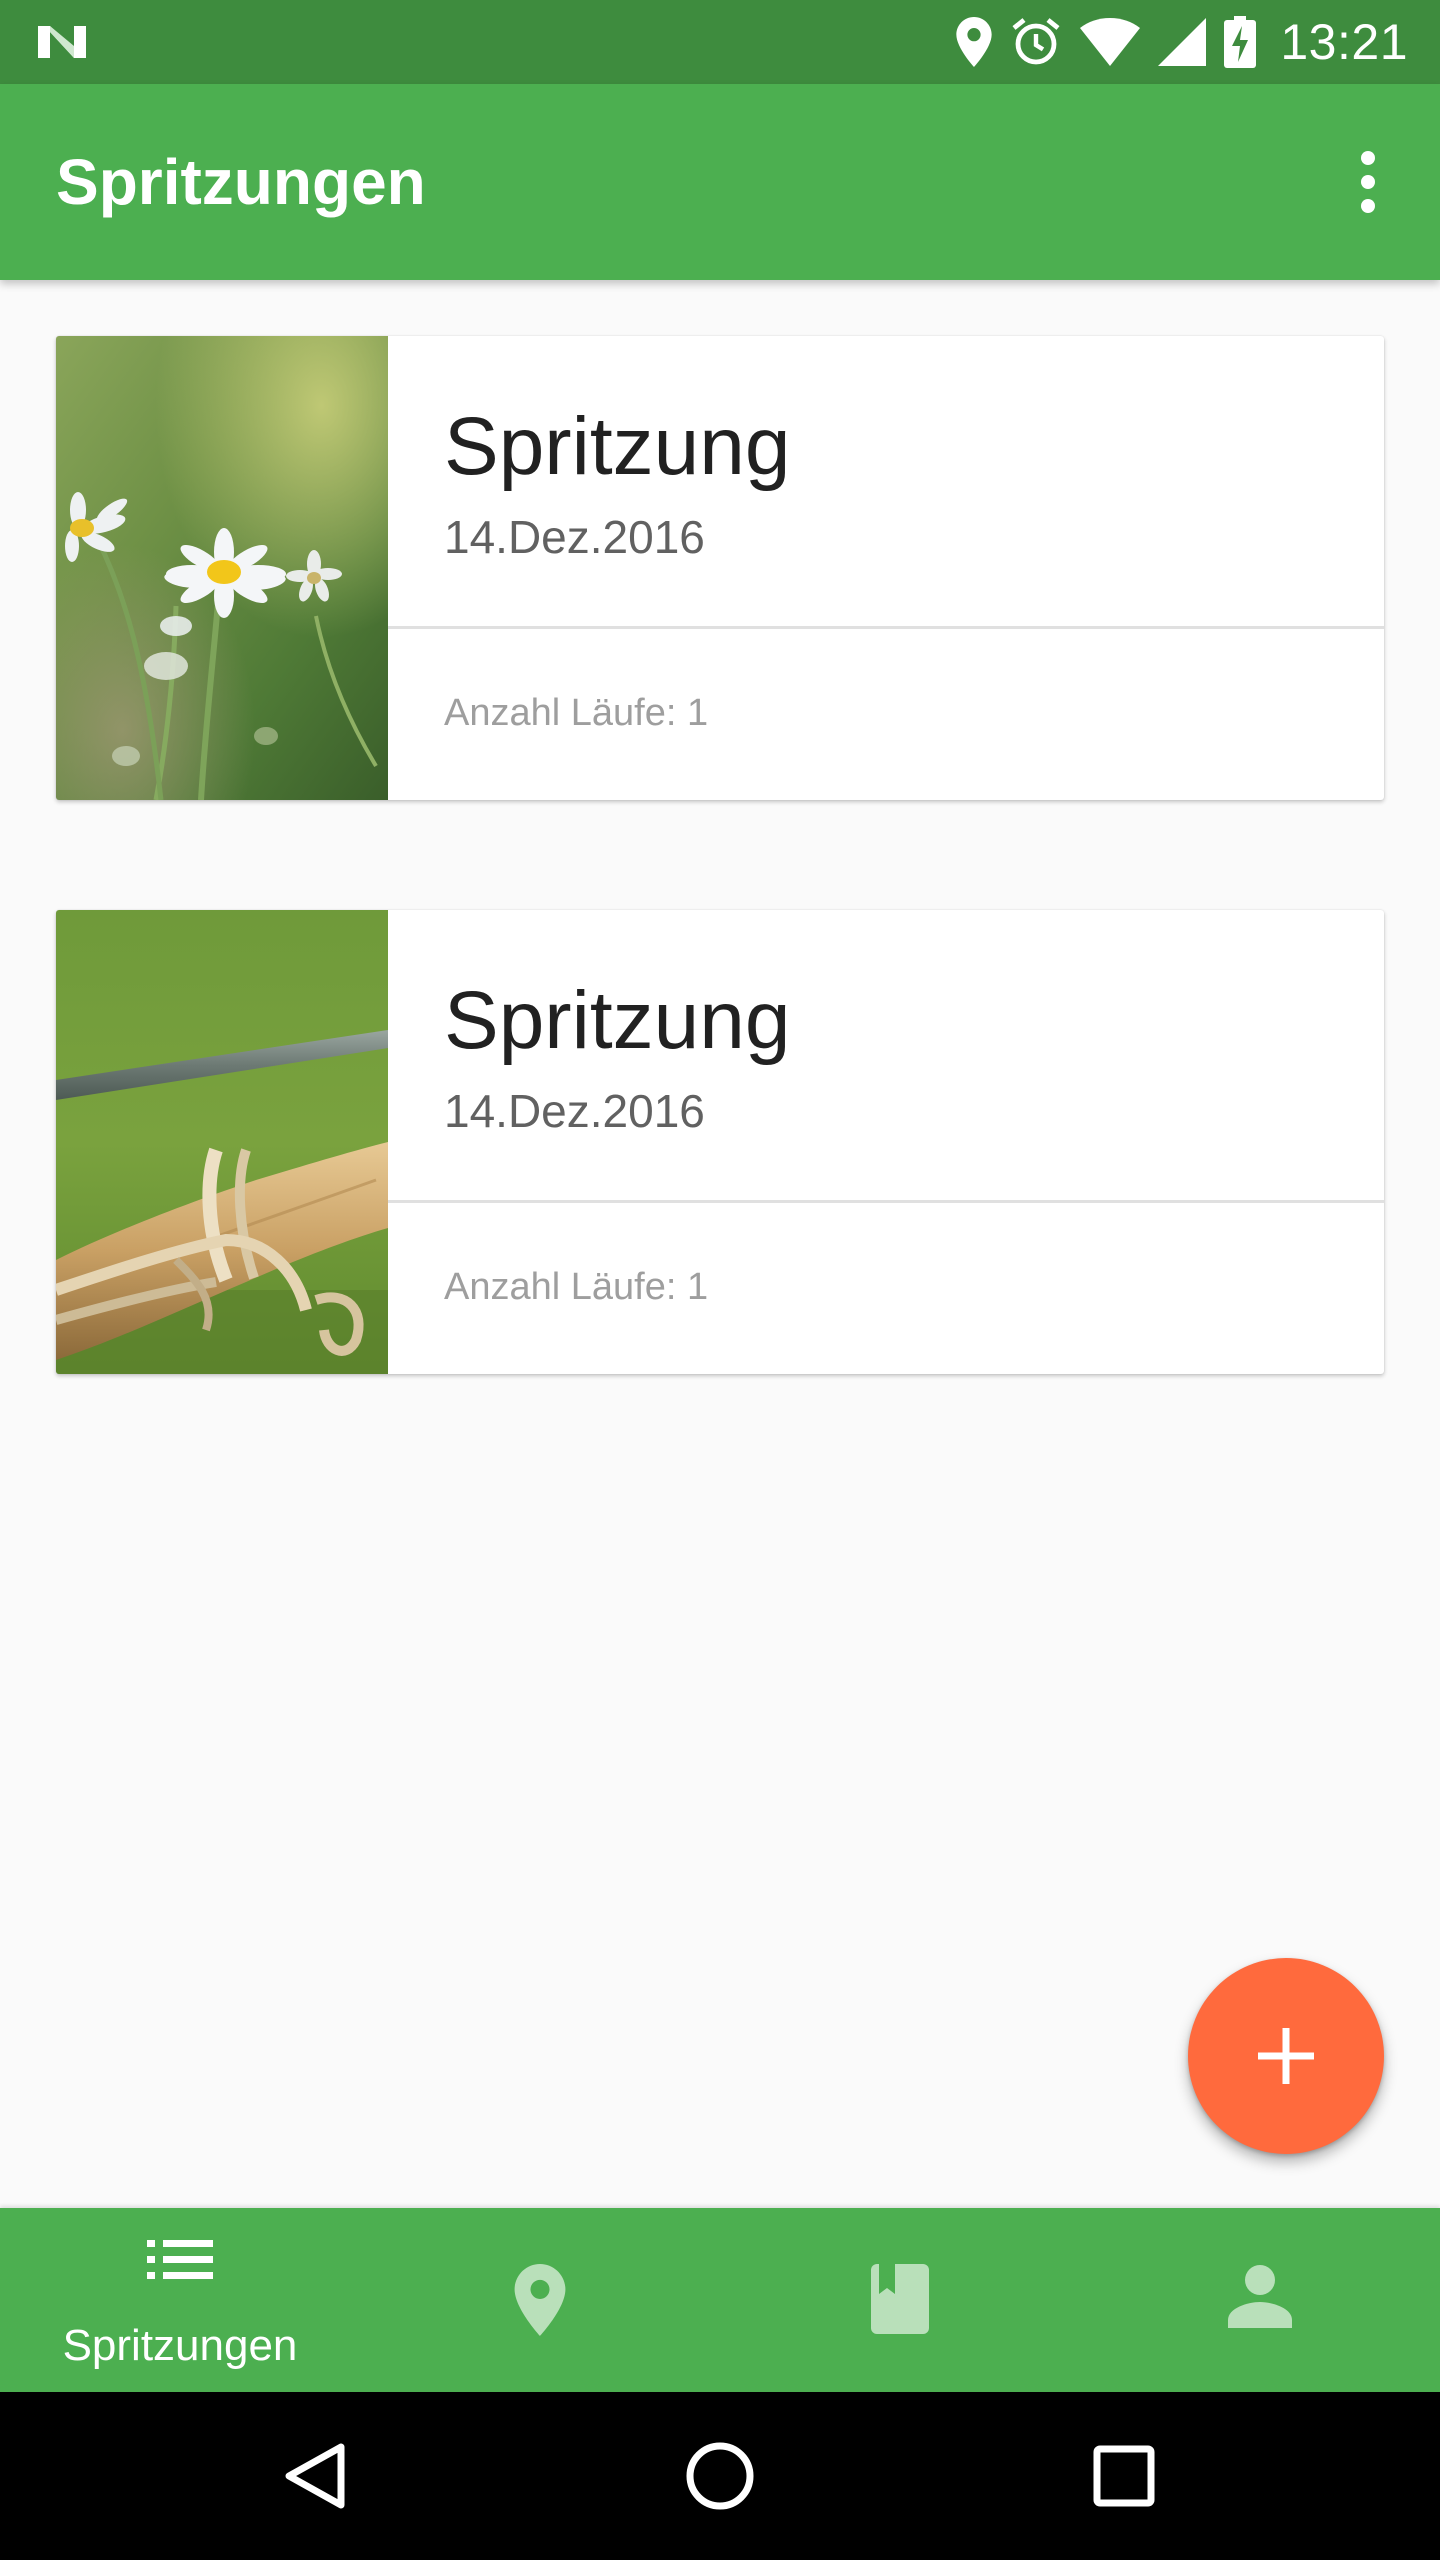 The width and height of the screenshot is (1440, 2560). I want to click on nav-item-book, so click(900, 2300).